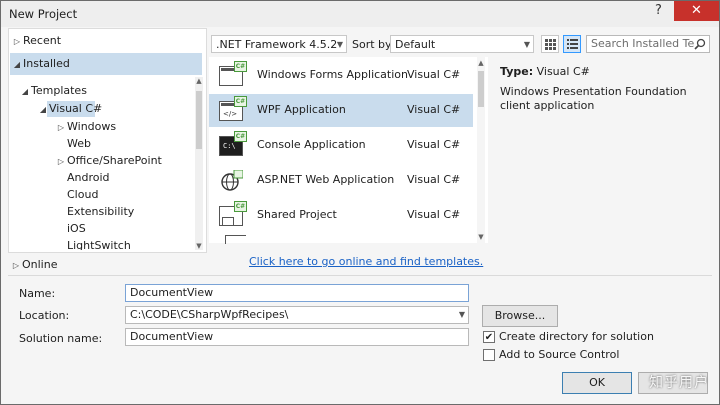  I want to click on divider, so click(360, 275).